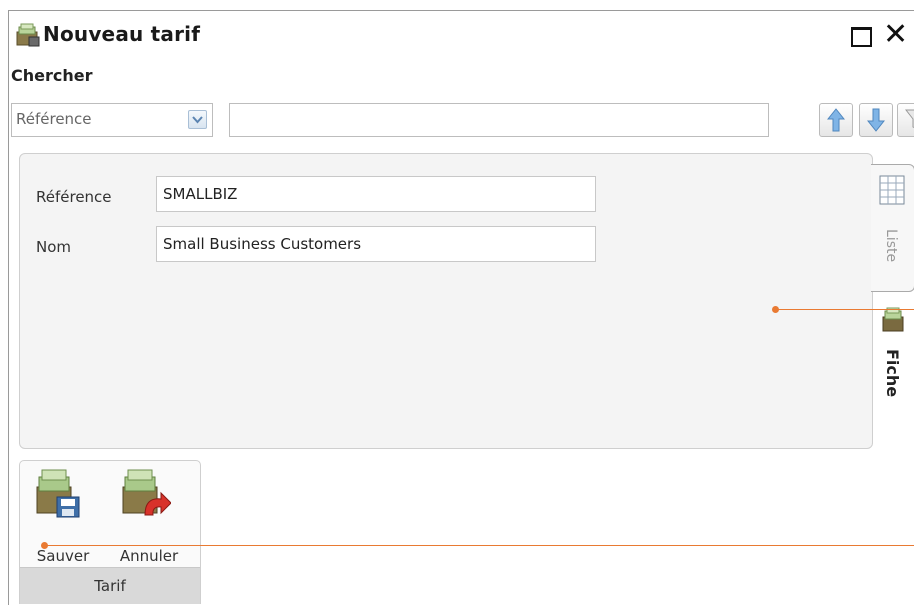  What do you see at coordinates (197, 119) in the screenshot?
I see `chevron-down-icon` at bounding box center [197, 119].